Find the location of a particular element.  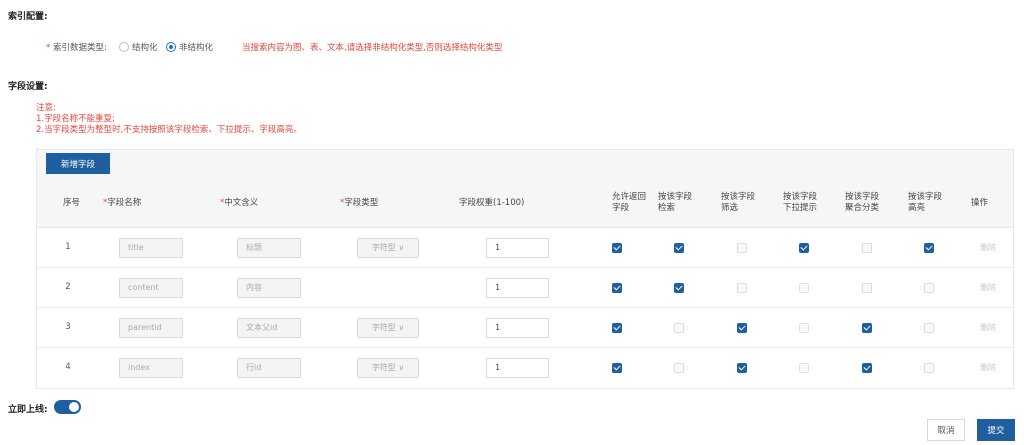

field-name-input: title is located at coordinates (151, 248).